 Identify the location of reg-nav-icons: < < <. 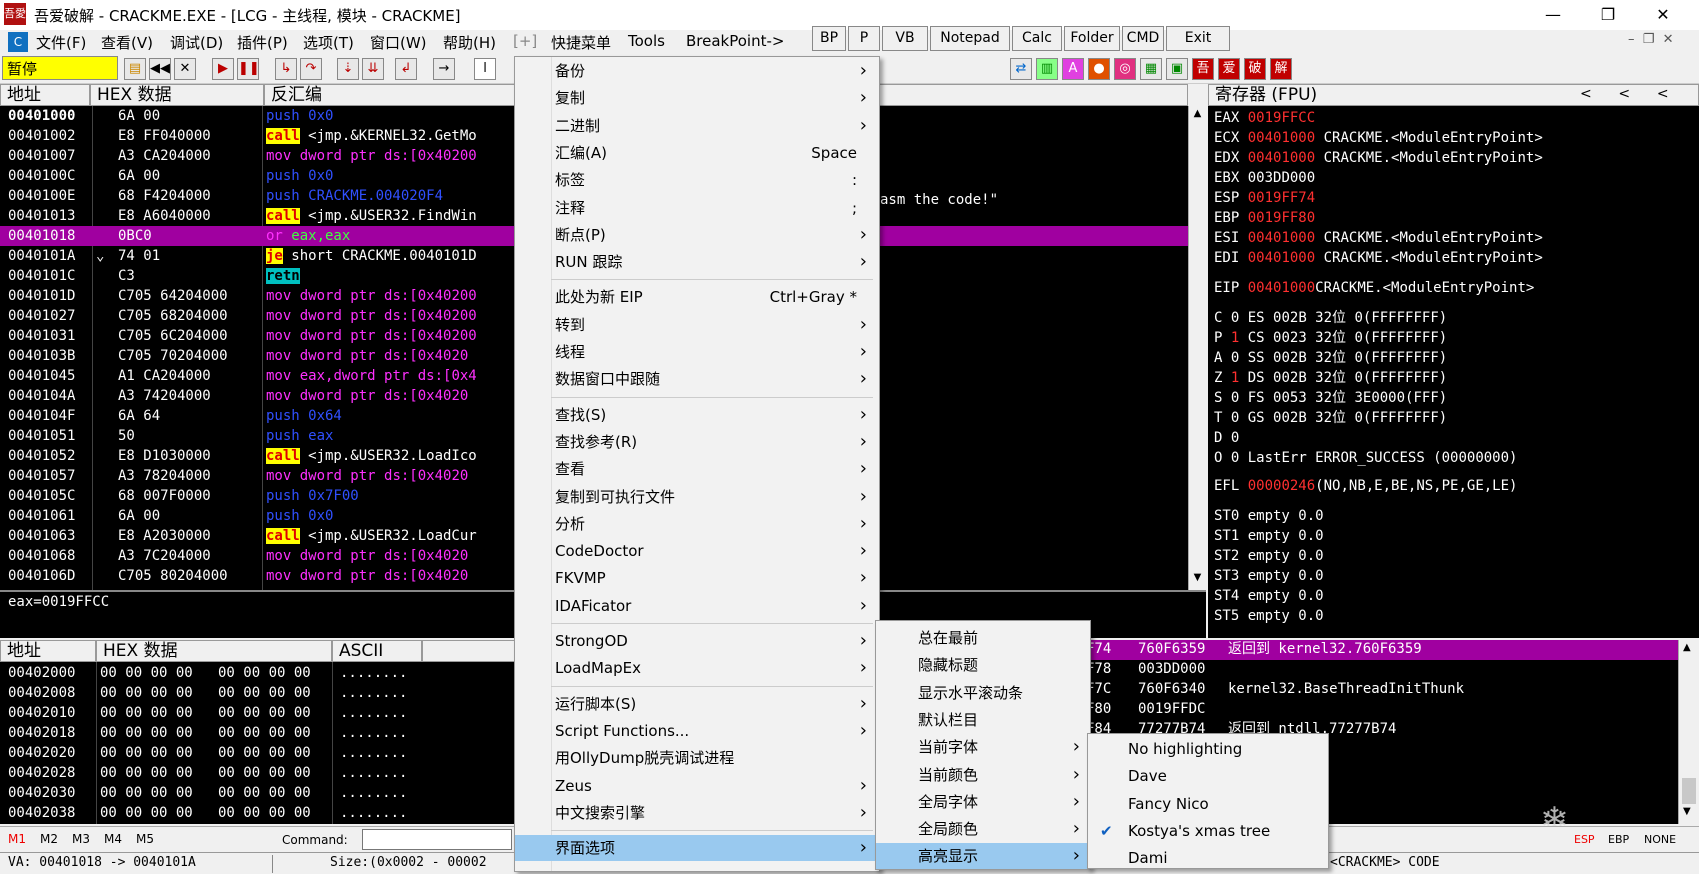
(1624, 94).